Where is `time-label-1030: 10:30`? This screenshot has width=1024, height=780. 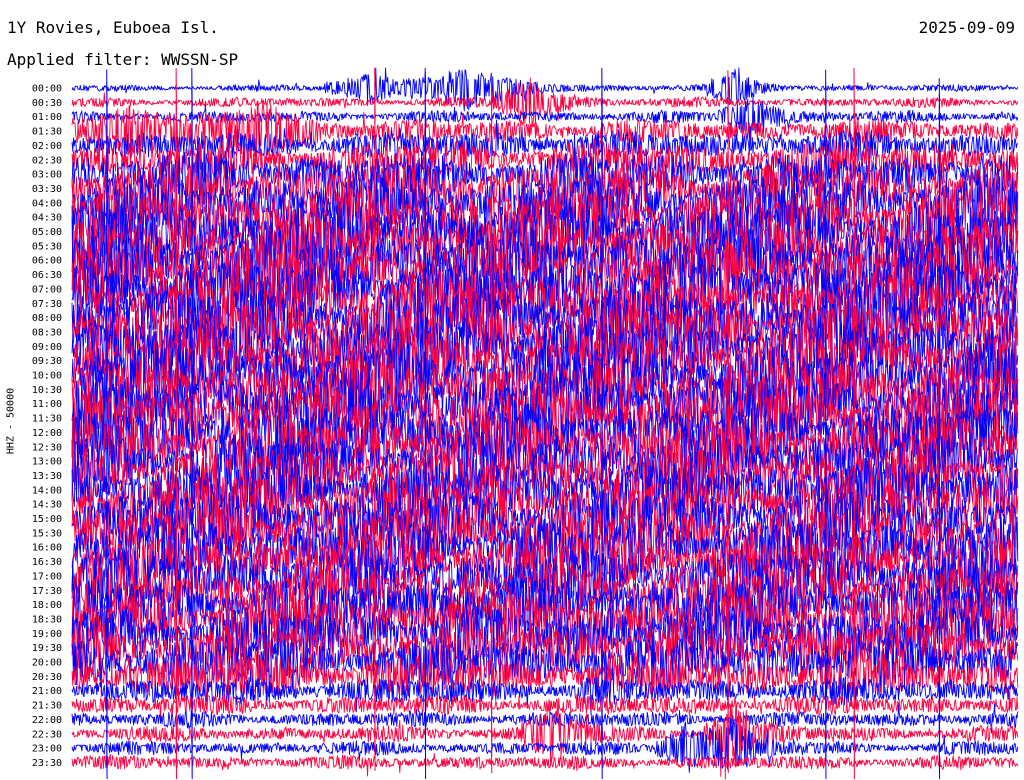 time-label-1030: 10:30 is located at coordinates (47, 390).